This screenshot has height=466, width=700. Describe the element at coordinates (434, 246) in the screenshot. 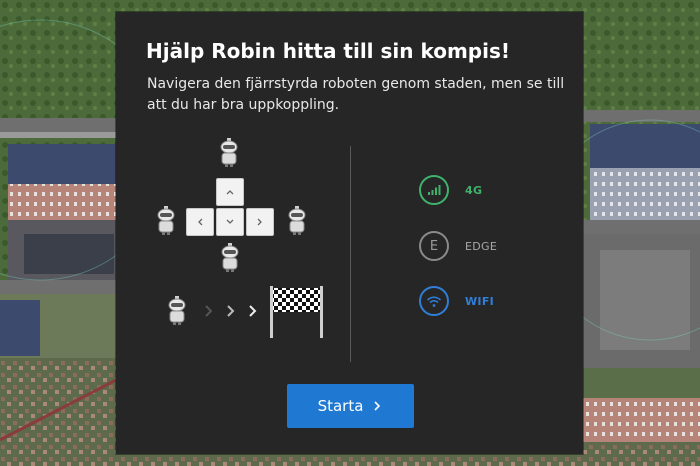

I see `edge-letter-icon: E` at that location.